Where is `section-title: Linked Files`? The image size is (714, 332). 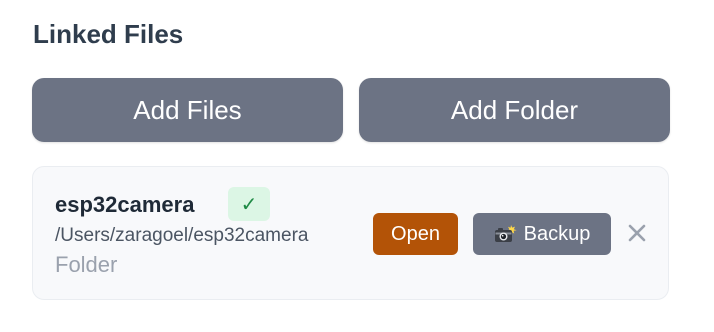
section-title: Linked Files is located at coordinates (108, 34).